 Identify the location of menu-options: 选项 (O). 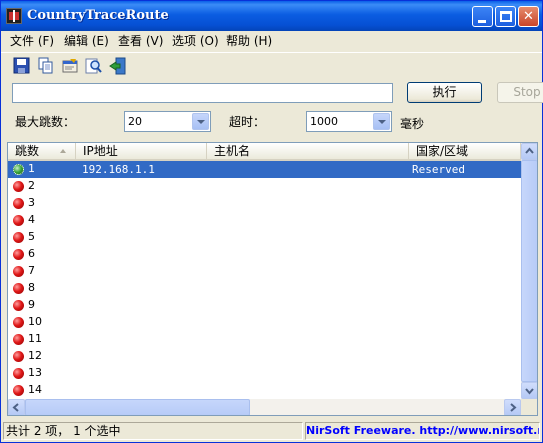
(195, 41).